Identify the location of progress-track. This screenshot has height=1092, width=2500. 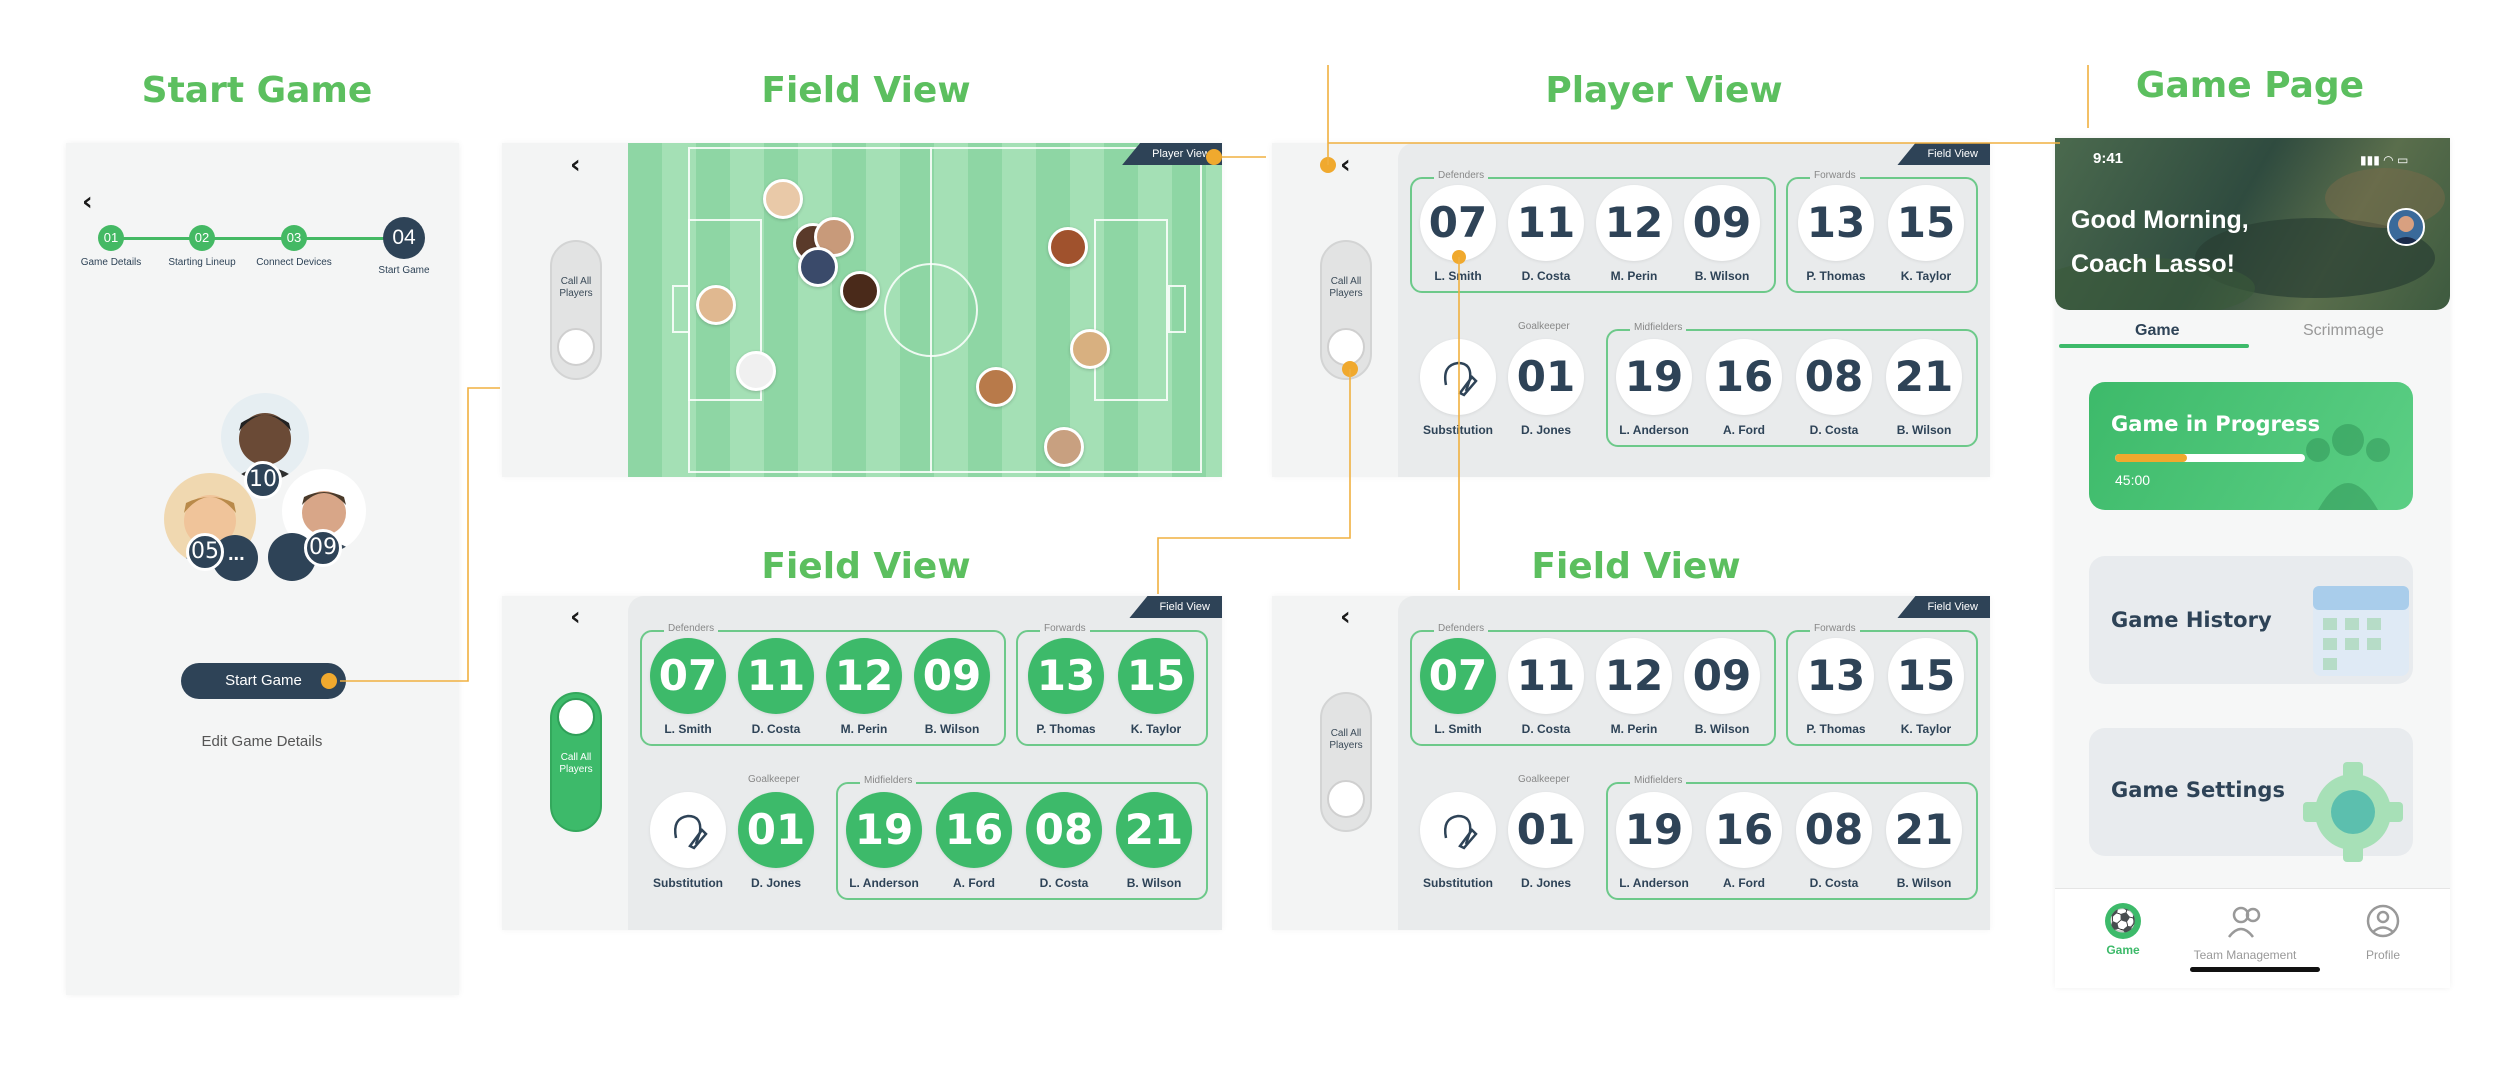
(2210, 458).